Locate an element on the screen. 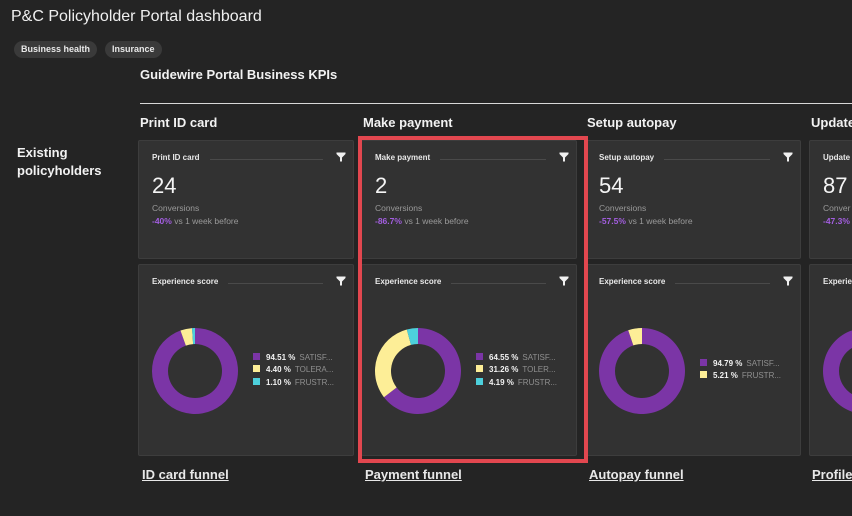 The width and height of the screenshot is (852, 516). conversion-change: -57.5% vs 1 week before is located at coordinates (646, 221).